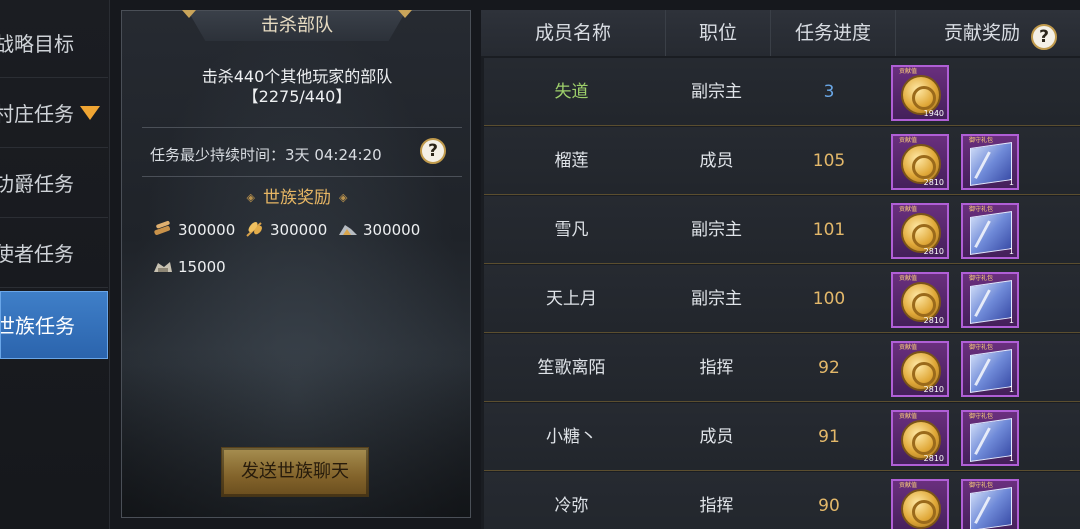 The width and height of the screenshot is (1080, 529). What do you see at coordinates (573, 33) in the screenshot?
I see `column-header-member-name: 成员名称` at bounding box center [573, 33].